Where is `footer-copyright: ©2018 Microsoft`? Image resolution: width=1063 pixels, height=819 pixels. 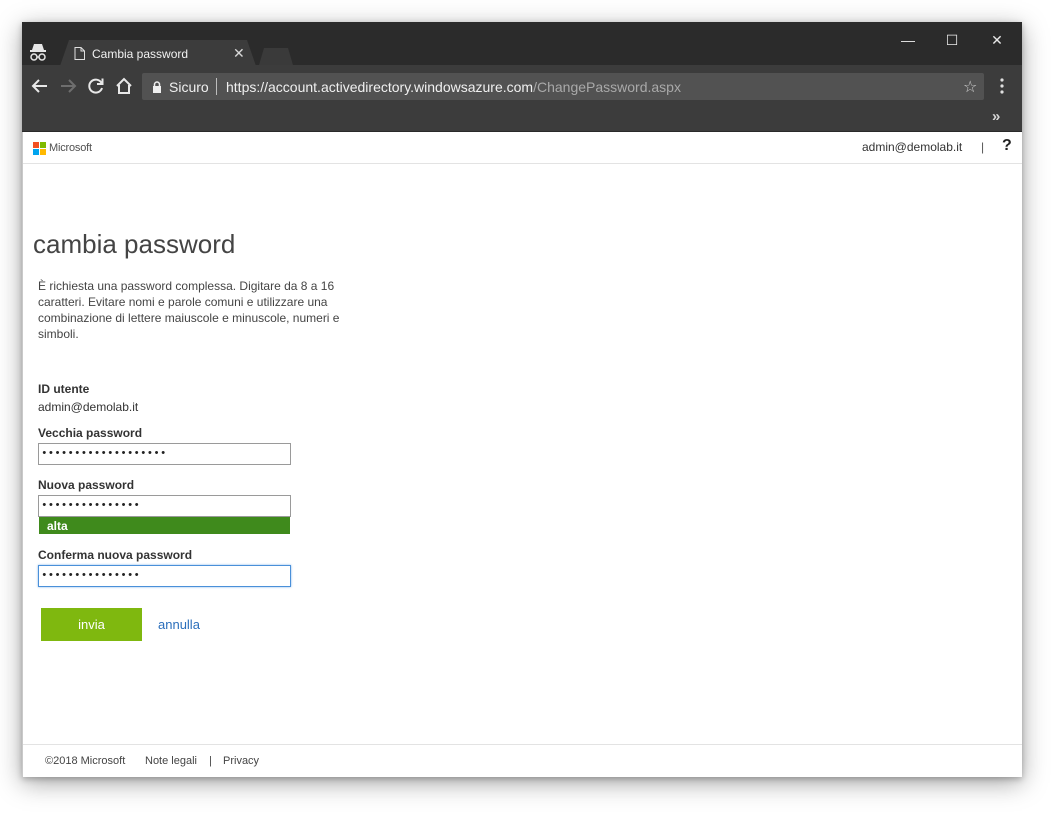
footer-copyright: ©2018 Microsoft is located at coordinates (85, 761).